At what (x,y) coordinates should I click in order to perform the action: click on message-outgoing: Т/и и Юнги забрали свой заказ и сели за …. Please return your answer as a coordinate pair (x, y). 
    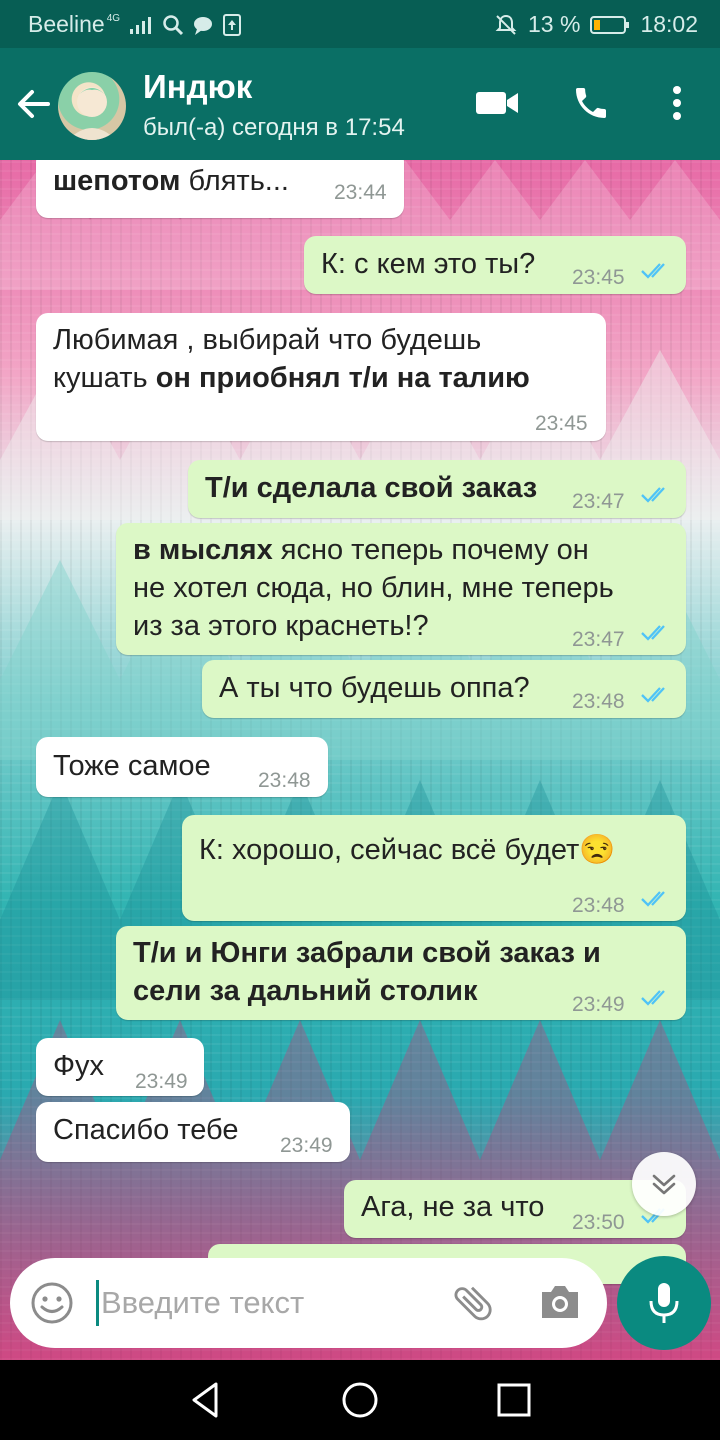
    Looking at the image, I should click on (401, 973).